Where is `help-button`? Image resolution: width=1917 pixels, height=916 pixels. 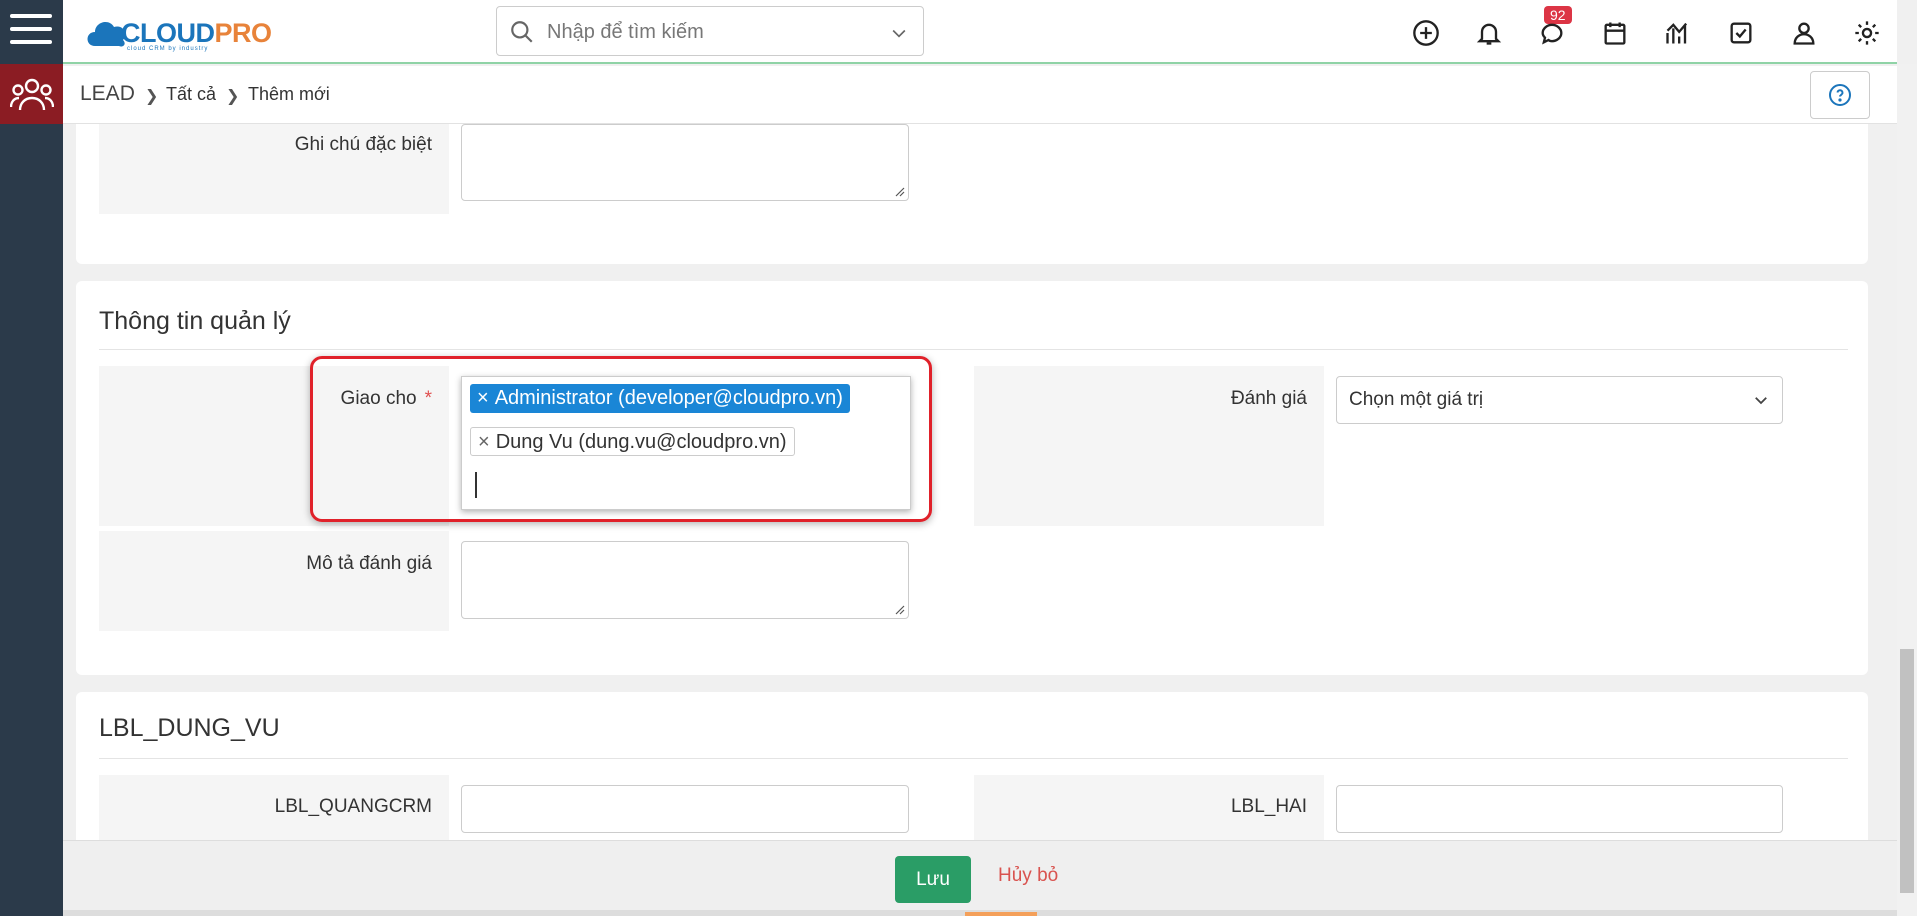
help-button is located at coordinates (1840, 95).